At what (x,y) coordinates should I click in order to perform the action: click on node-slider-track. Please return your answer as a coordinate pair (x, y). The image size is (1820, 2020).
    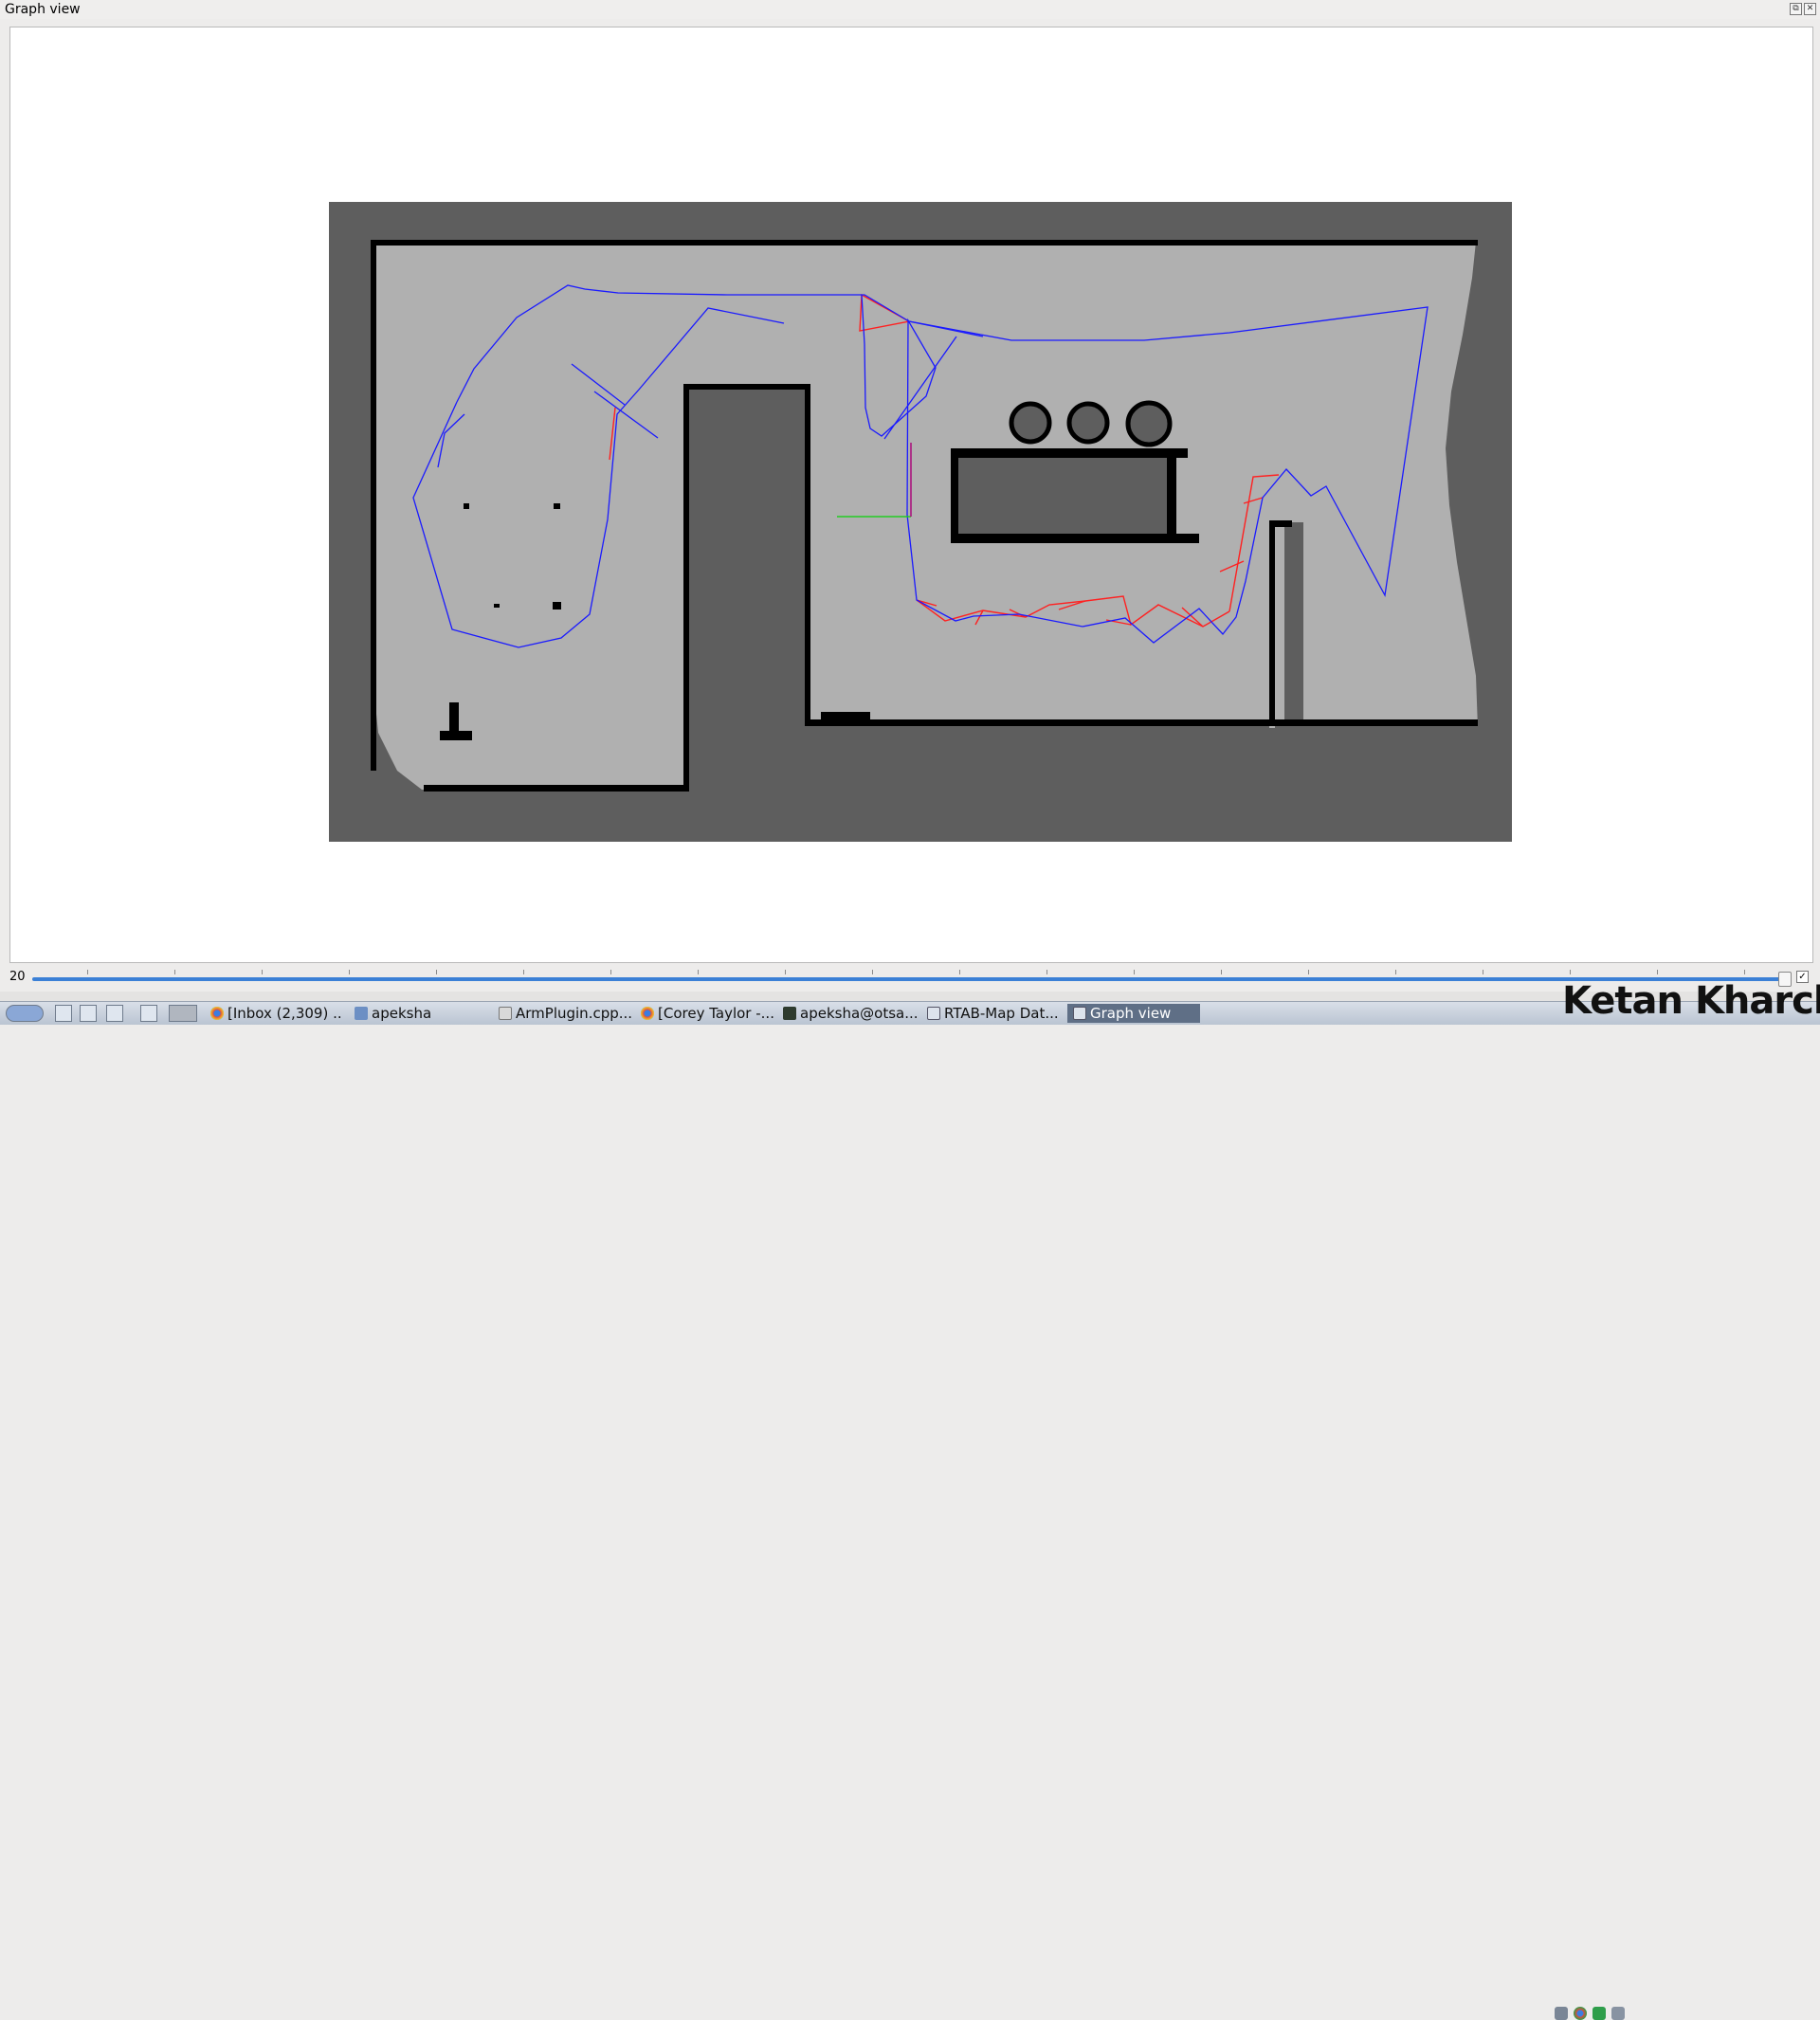
    Looking at the image, I should click on (908, 979).